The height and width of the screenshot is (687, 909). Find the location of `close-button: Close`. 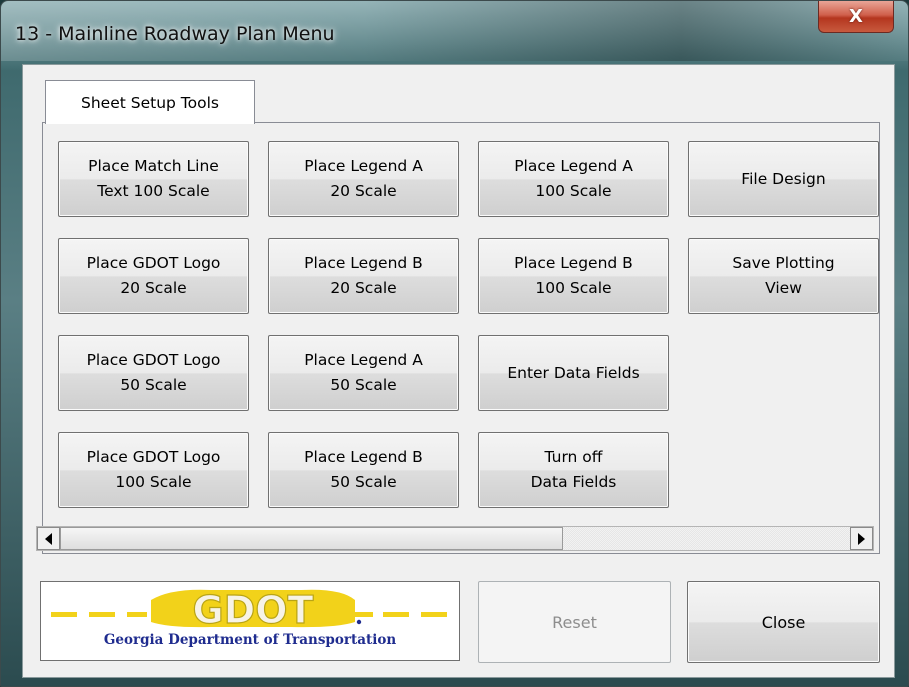

close-button: Close is located at coordinates (783, 622).